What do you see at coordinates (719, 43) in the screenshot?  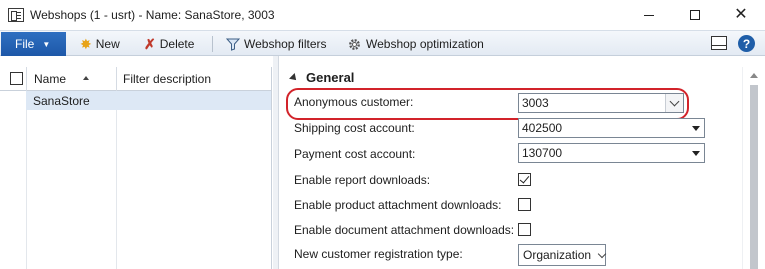 I see `layout-icon` at bounding box center [719, 43].